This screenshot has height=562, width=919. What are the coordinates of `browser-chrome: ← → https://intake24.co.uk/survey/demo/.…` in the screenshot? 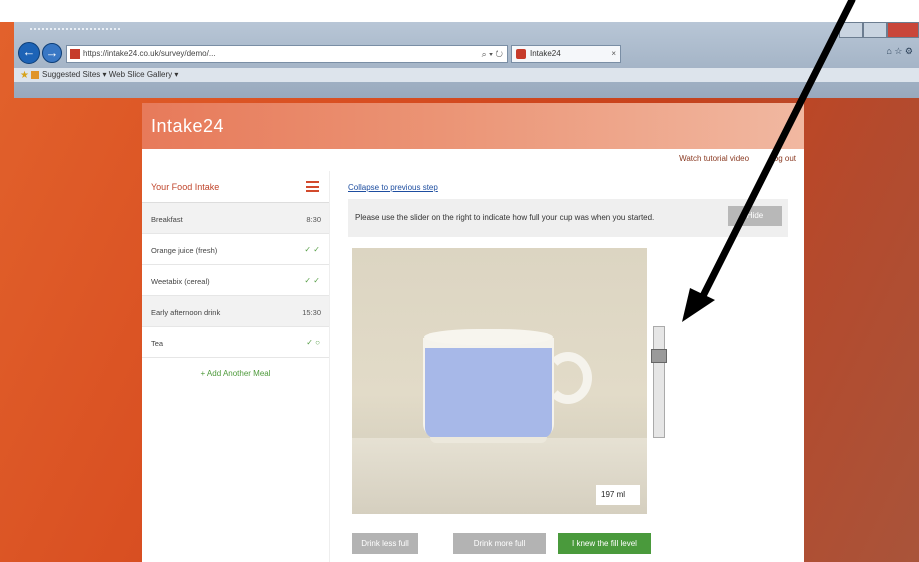 It's located at (466, 60).